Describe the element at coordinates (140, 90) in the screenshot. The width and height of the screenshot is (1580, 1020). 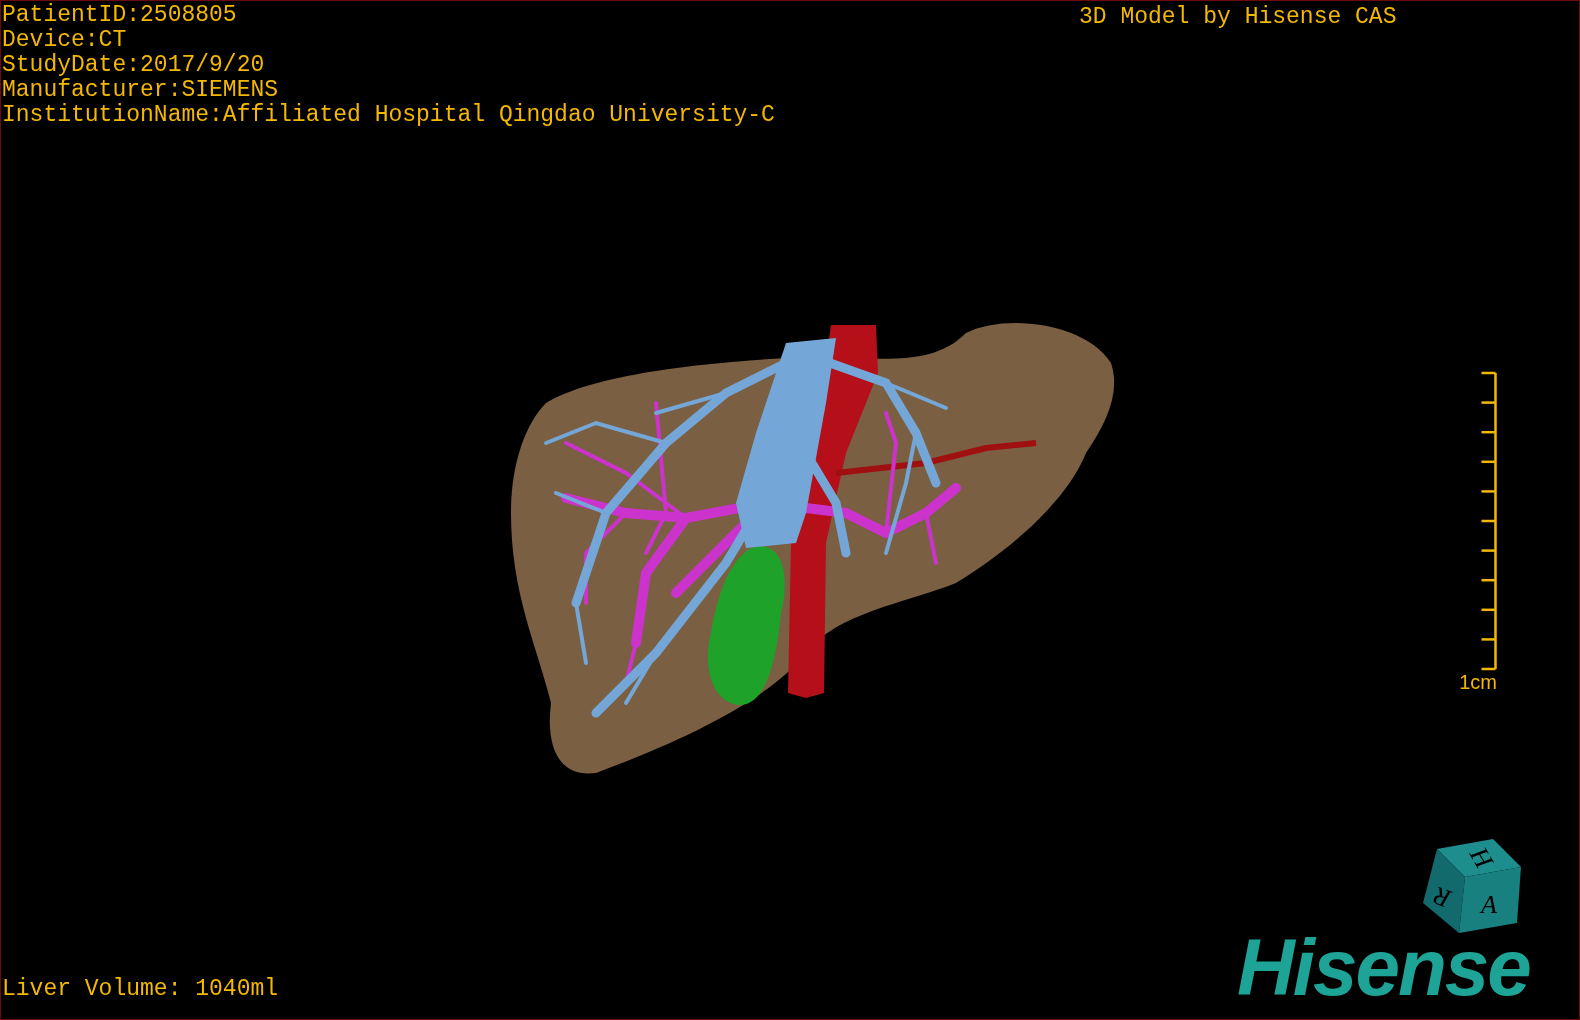
I see `info-line: Manufacturer:SIEMENS` at that location.